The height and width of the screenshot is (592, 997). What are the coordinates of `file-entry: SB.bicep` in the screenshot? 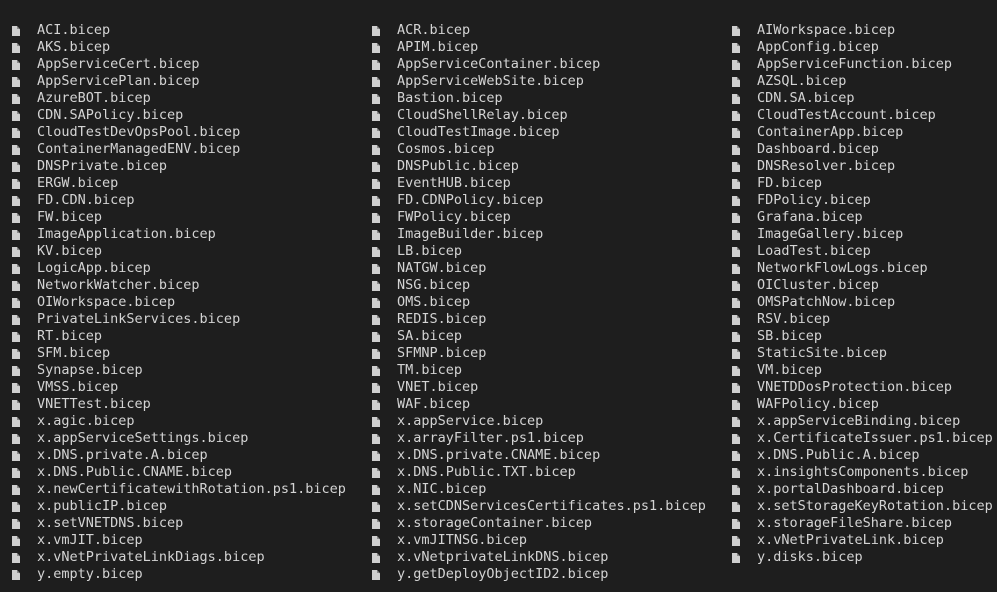 It's located at (862, 336).